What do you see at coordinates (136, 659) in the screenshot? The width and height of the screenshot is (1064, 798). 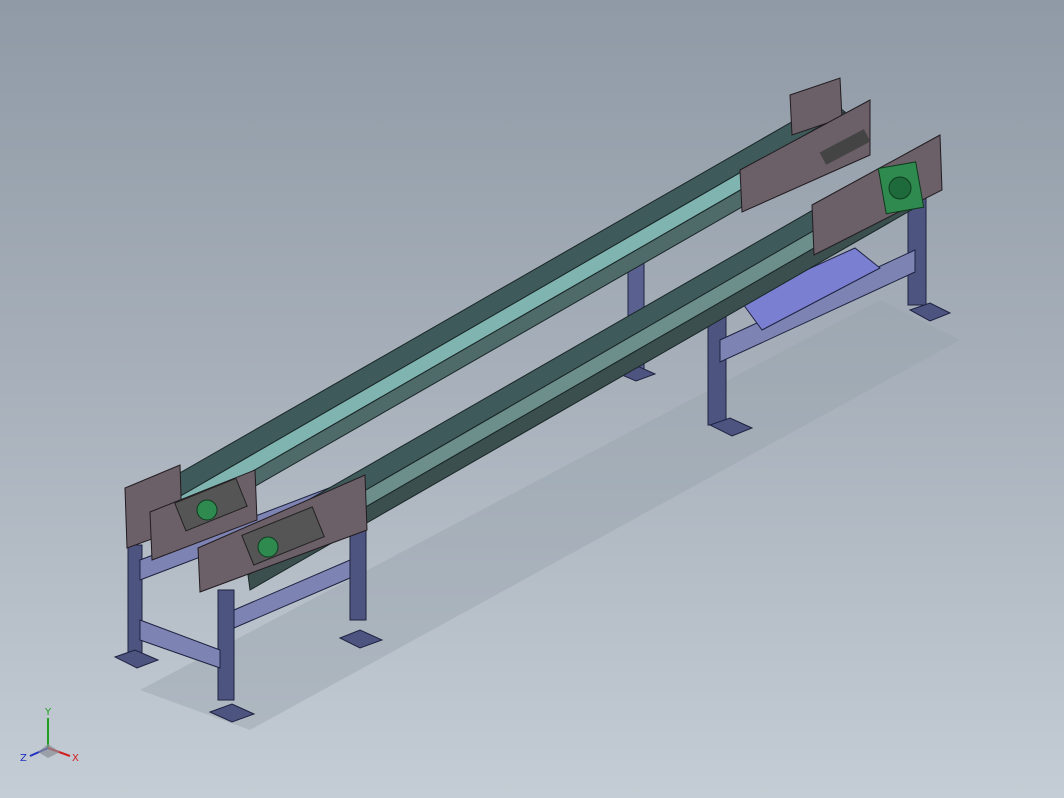 I see `foot-plate` at bounding box center [136, 659].